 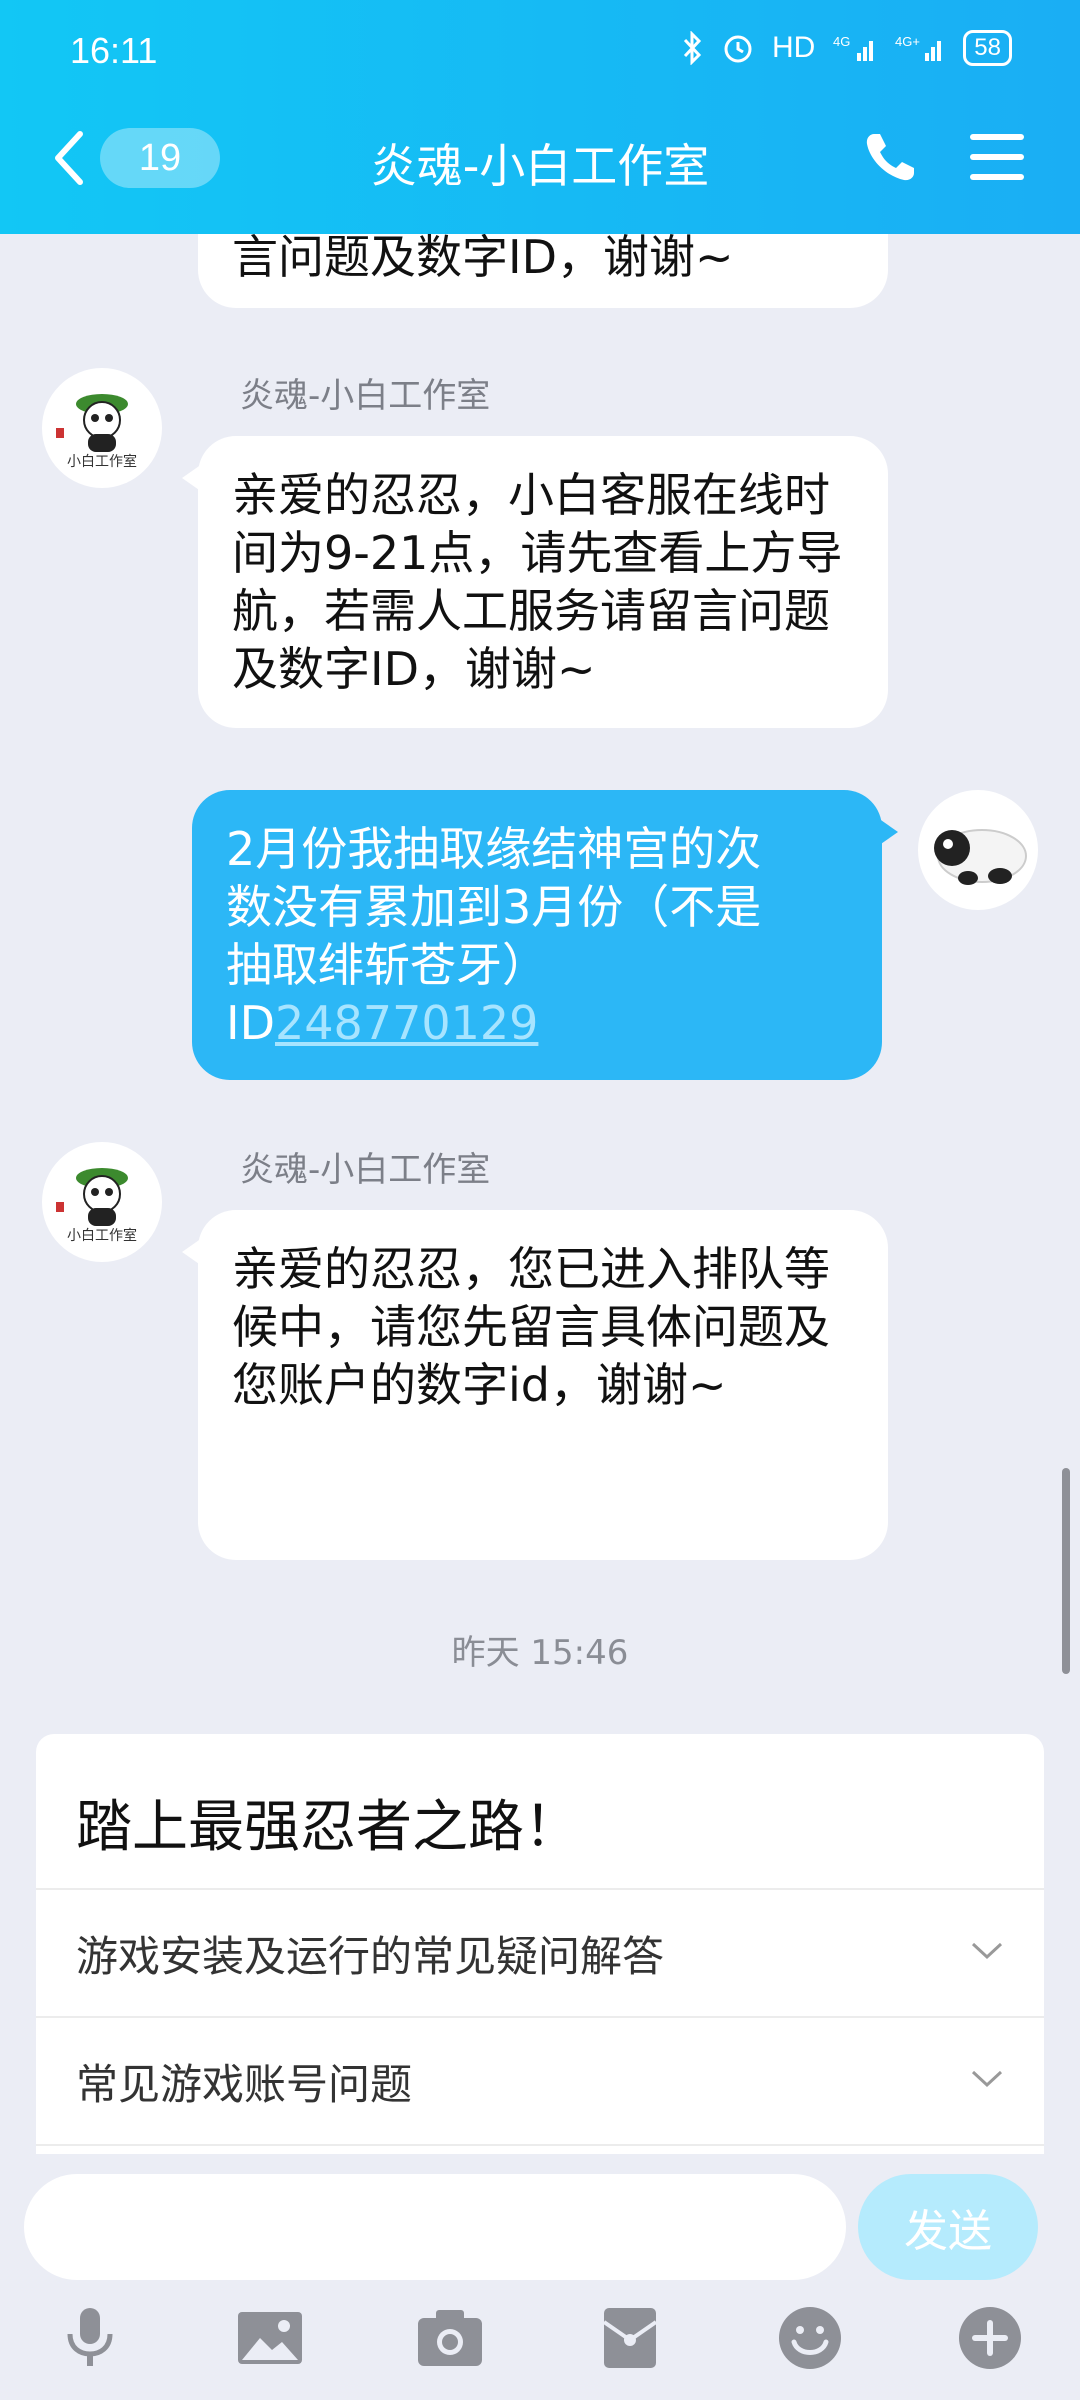 What do you see at coordinates (435, 2227) in the screenshot?
I see `message-input` at bounding box center [435, 2227].